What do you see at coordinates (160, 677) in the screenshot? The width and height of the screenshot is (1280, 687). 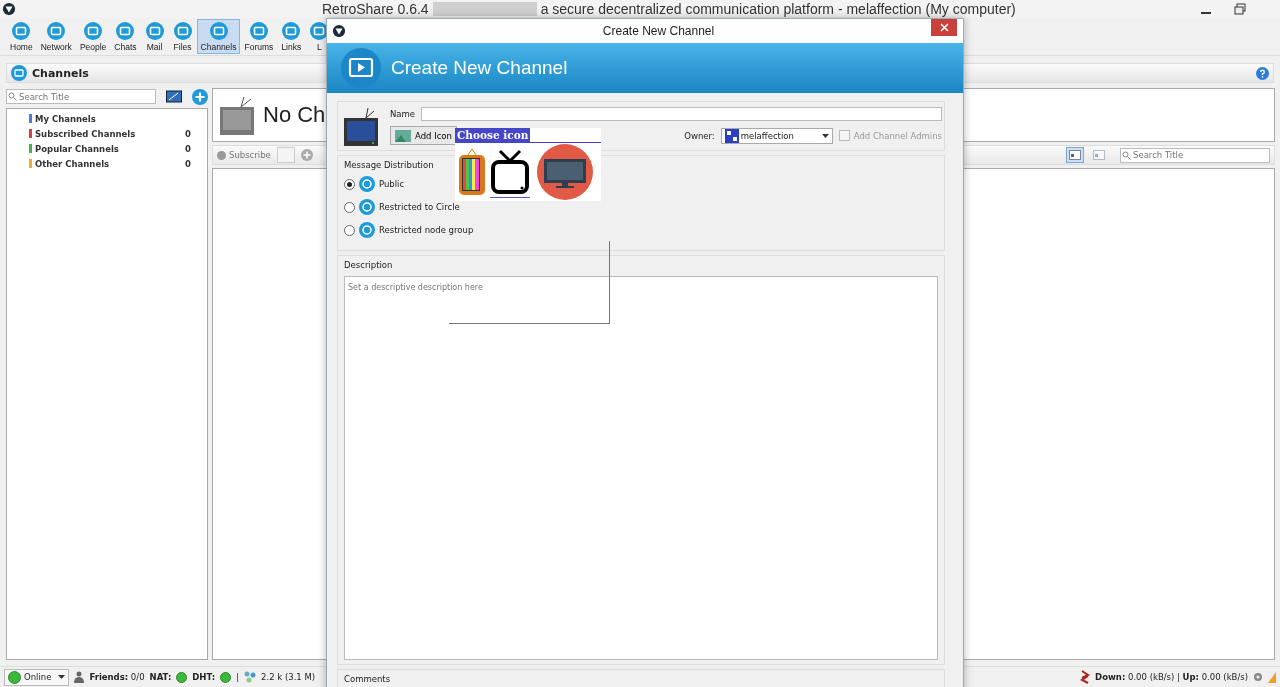 I see `nat-label: NAT:` at bounding box center [160, 677].